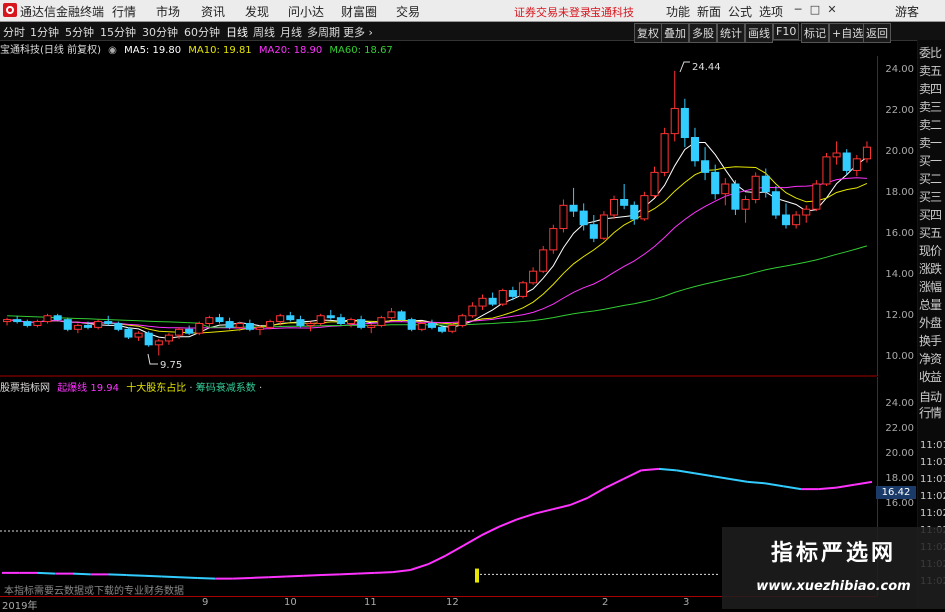  What do you see at coordinates (306, 11) in the screenshot?
I see `menu-ask: 问小达` at bounding box center [306, 11].